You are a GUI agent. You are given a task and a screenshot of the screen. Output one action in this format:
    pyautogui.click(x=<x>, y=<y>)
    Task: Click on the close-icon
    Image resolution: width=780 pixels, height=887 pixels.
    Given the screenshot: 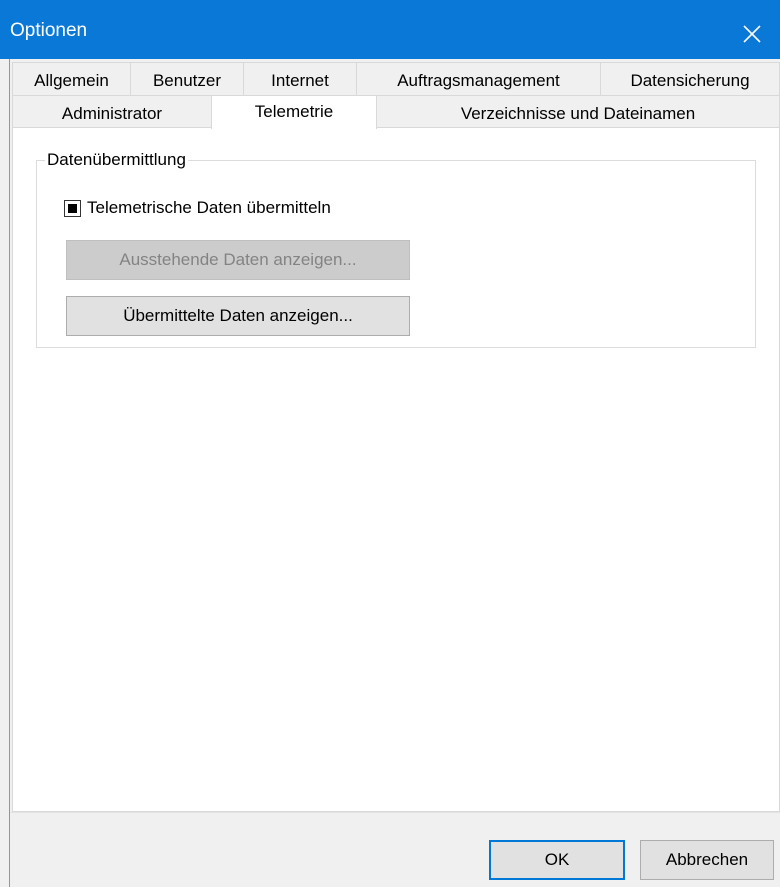 What is the action you would take?
    pyautogui.click(x=752, y=34)
    